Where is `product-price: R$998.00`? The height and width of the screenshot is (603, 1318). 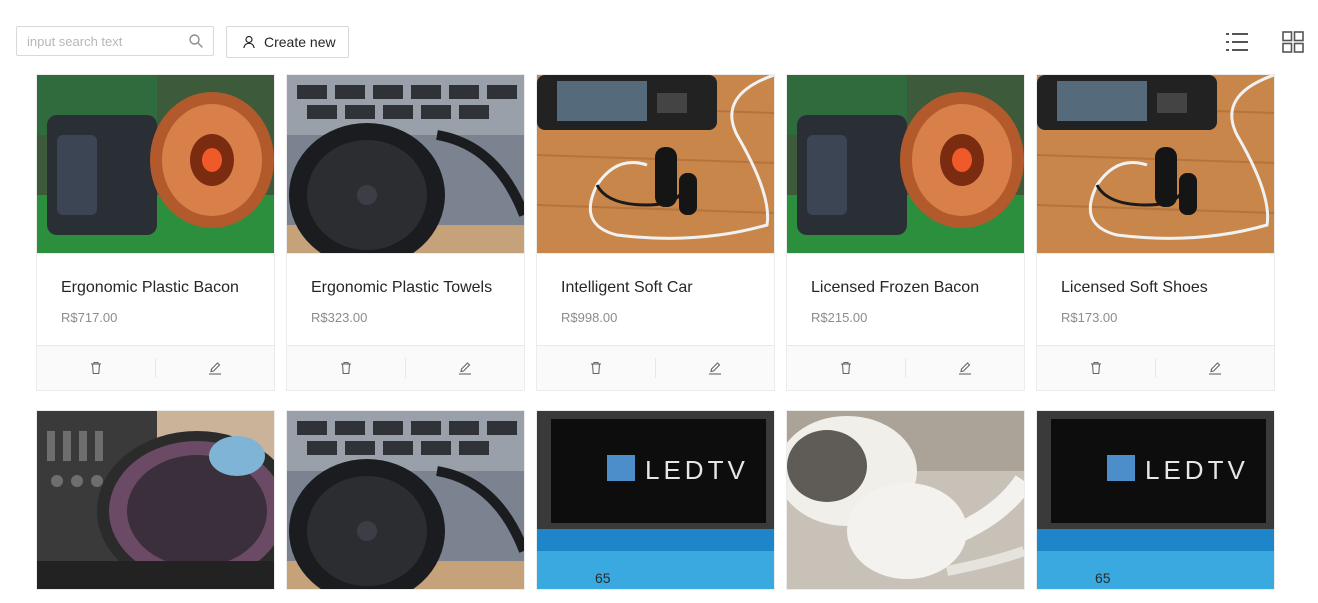 product-price: R$998.00 is located at coordinates (589, 317).